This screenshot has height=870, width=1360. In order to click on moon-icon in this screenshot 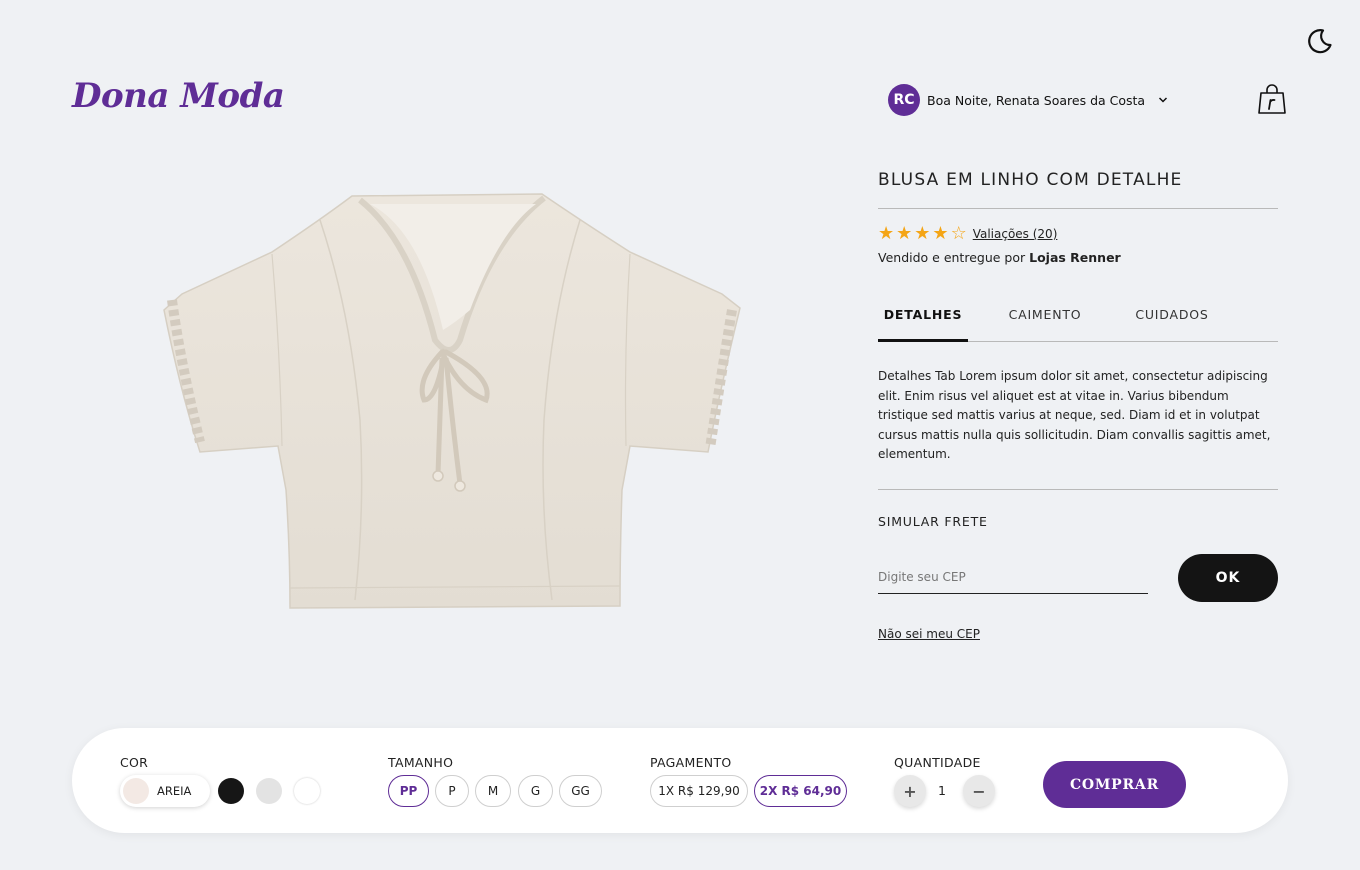, I will do `click(1319, 41)`.